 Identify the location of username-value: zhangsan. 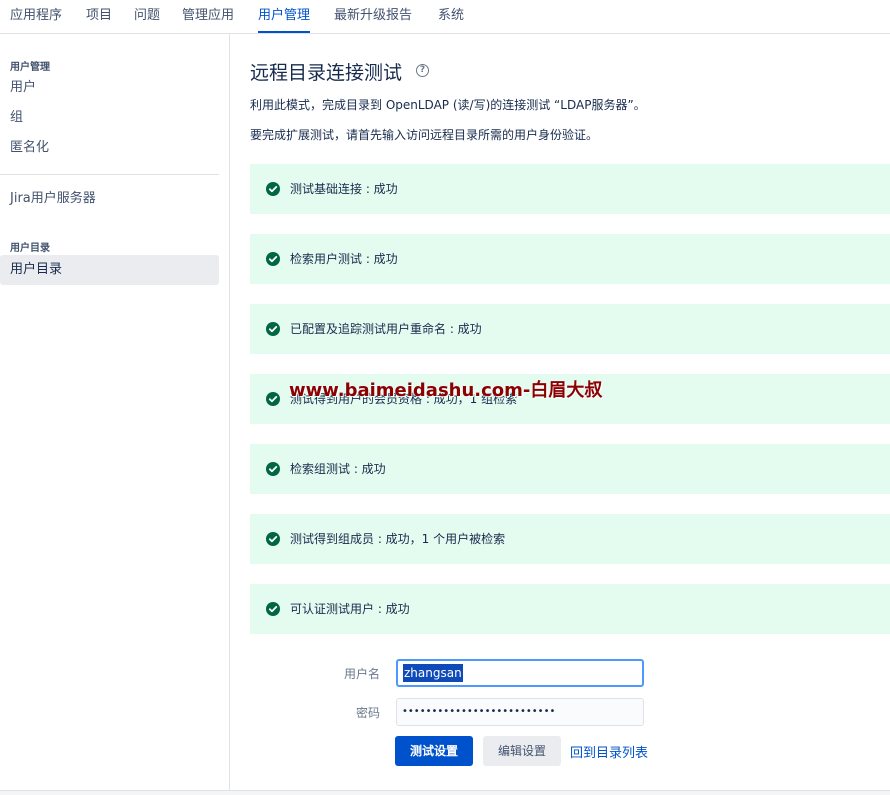
(433, 673).